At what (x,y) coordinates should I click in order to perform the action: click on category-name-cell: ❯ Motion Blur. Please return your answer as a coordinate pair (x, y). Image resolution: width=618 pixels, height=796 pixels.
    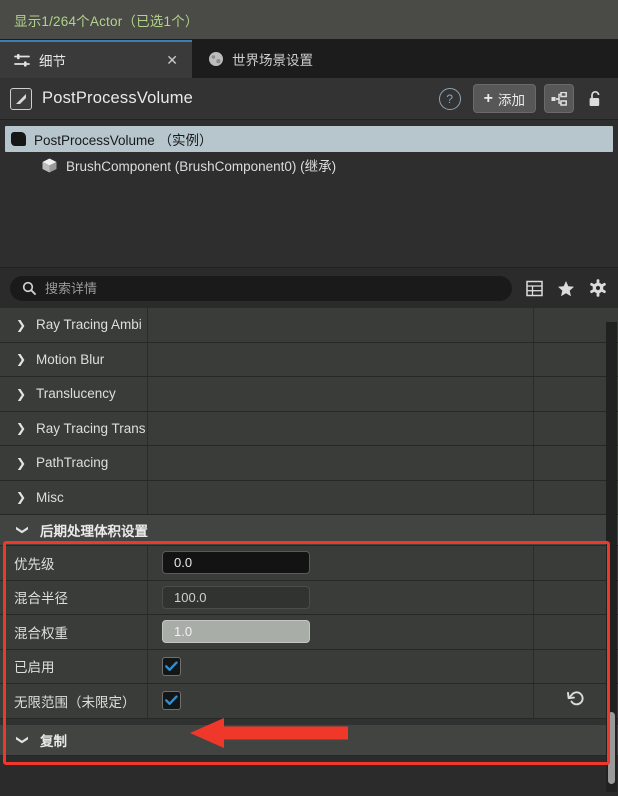
    Looking at the image, I should click on (74, 359).